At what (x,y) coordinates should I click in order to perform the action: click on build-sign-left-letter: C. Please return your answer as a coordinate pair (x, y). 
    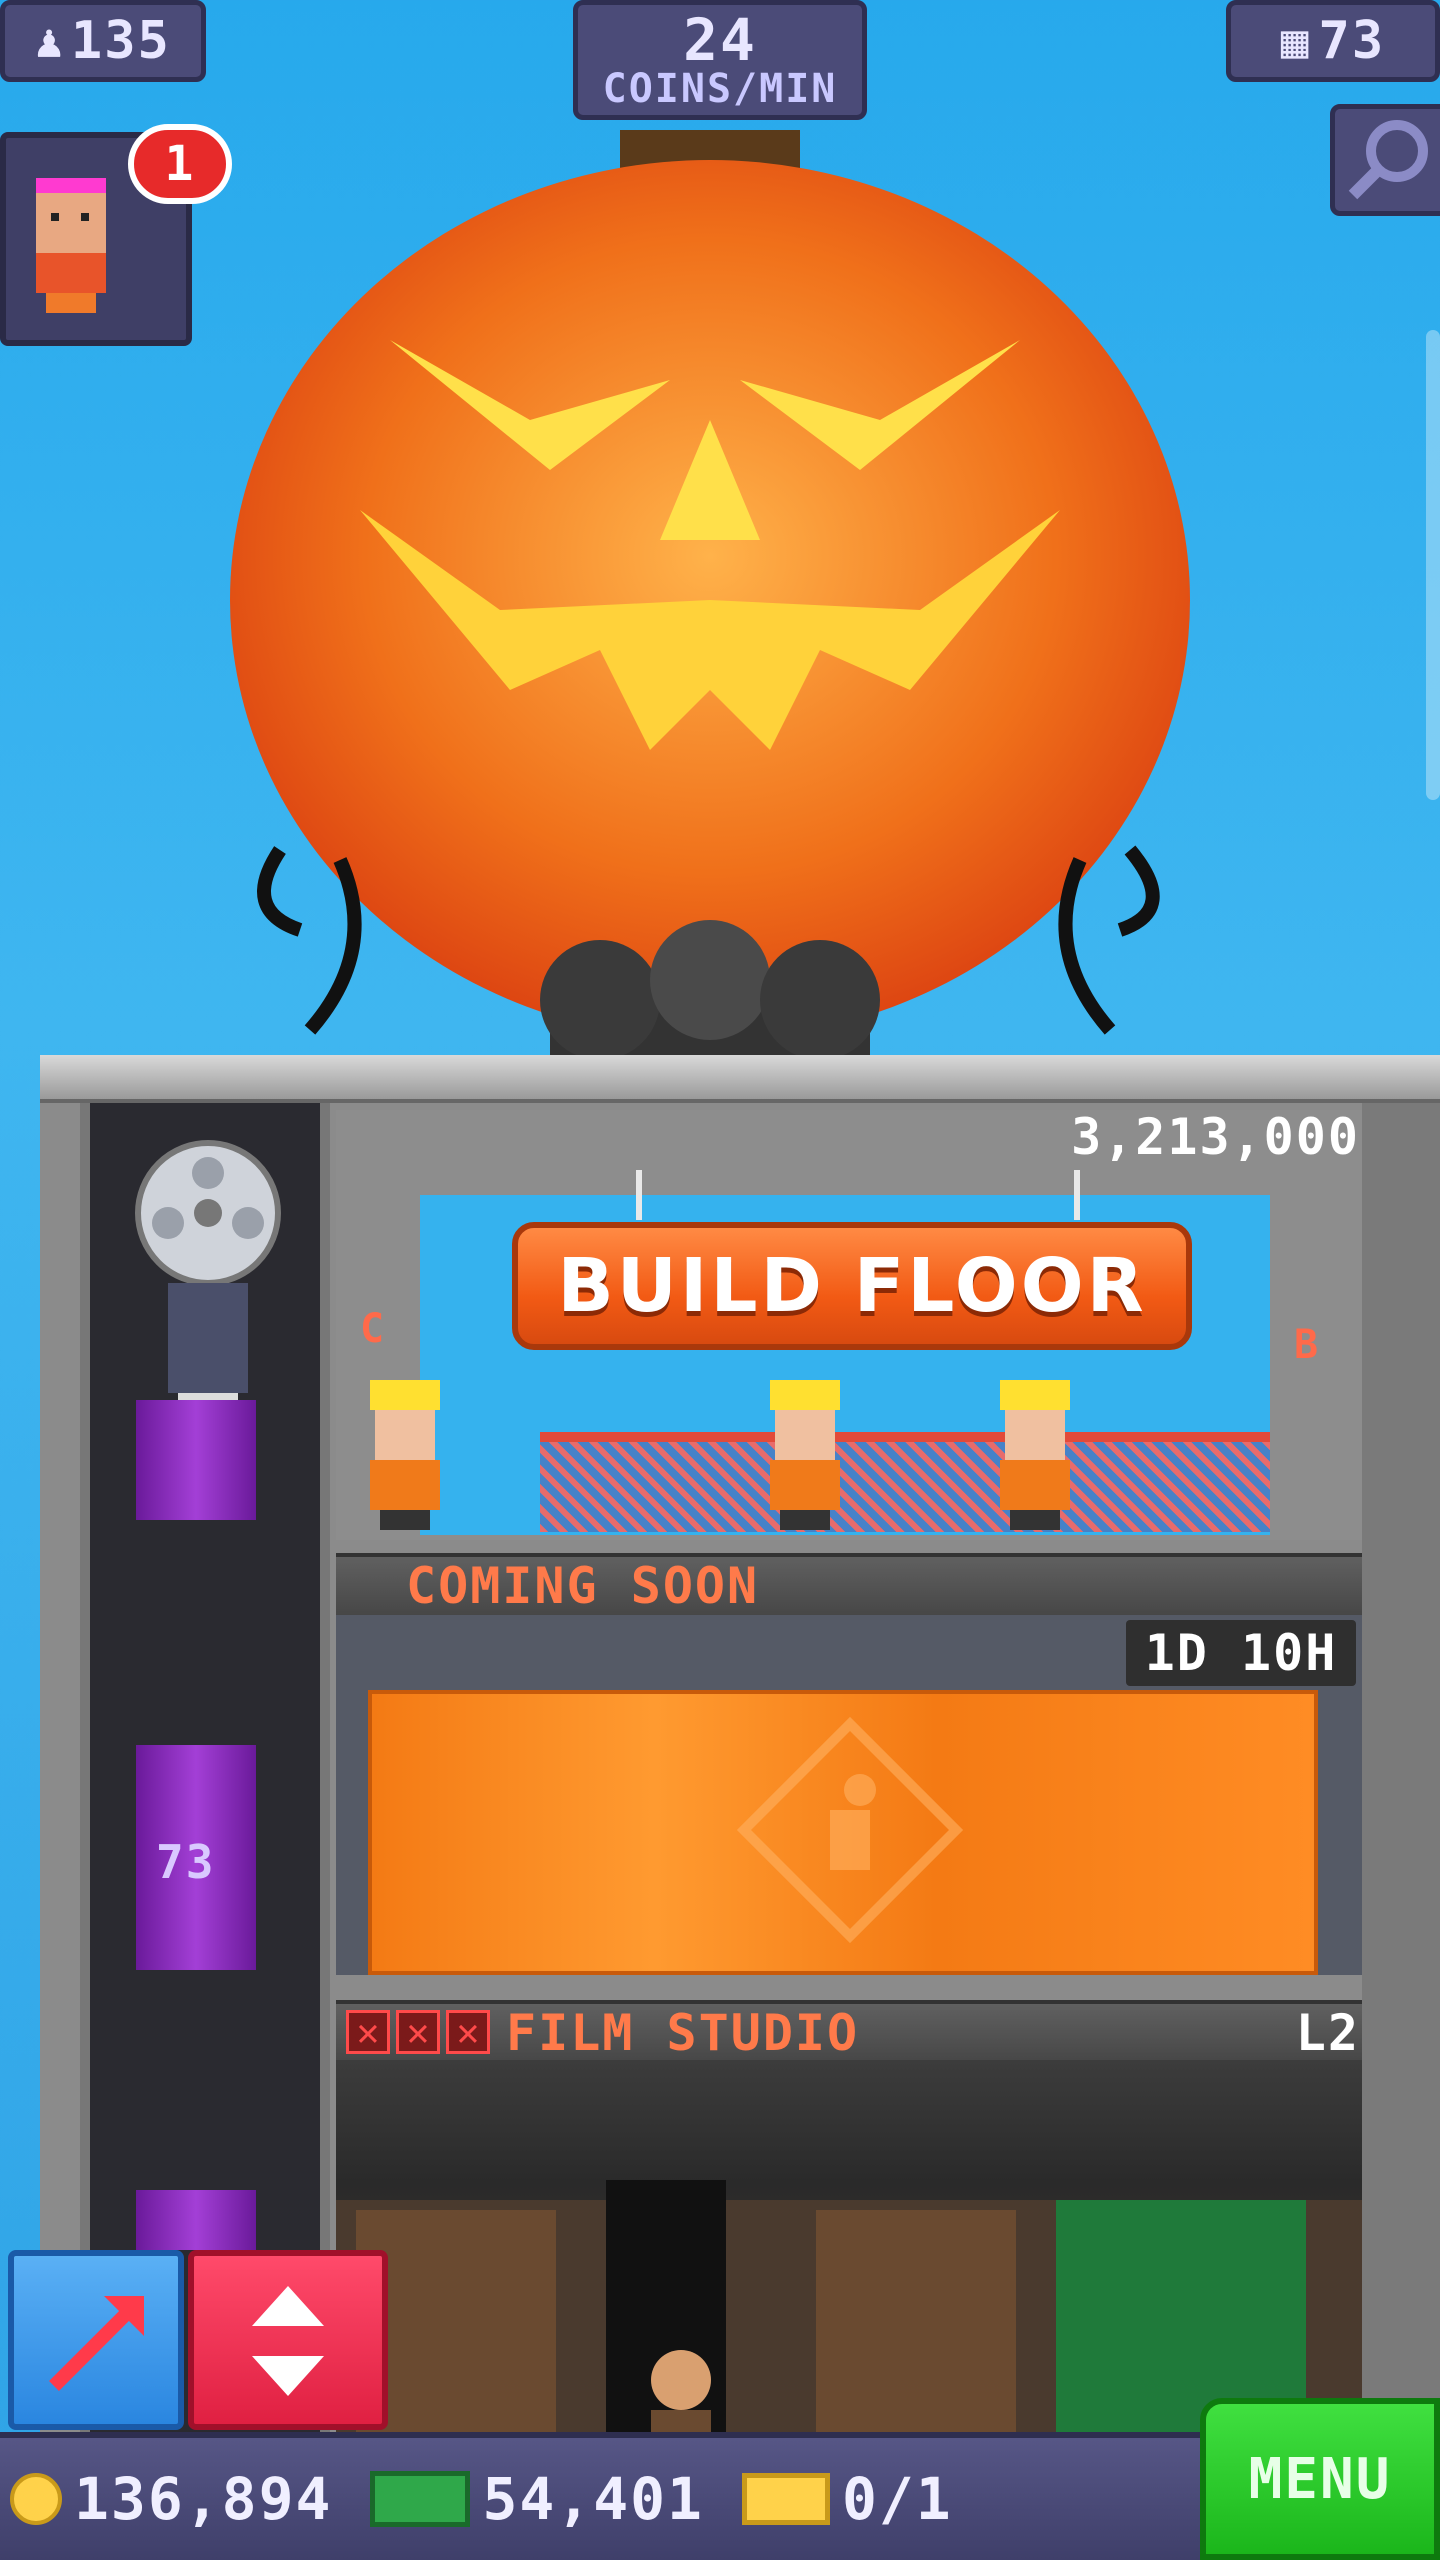
    Looking at the image, I should click on (373, 1329).